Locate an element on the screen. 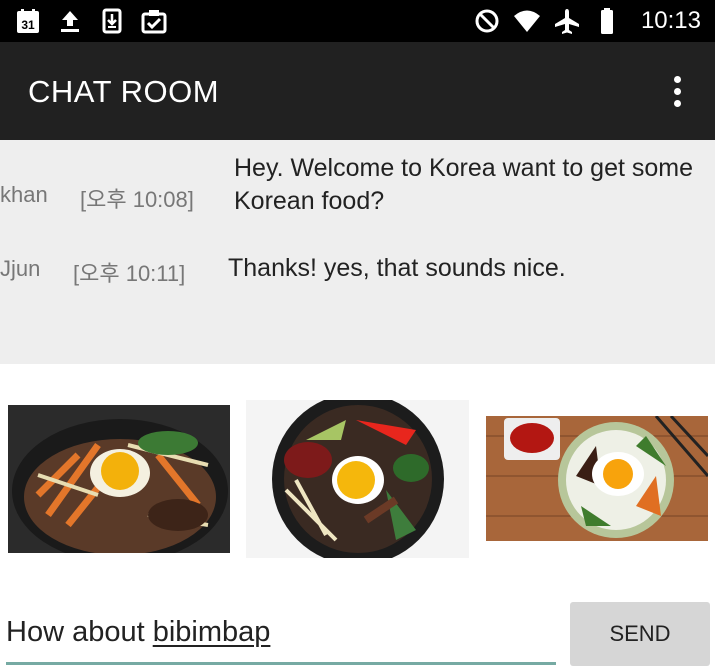 This screenshot has width=715, height=672. do-not-disturb-icon is located at coordinates (487, 21).